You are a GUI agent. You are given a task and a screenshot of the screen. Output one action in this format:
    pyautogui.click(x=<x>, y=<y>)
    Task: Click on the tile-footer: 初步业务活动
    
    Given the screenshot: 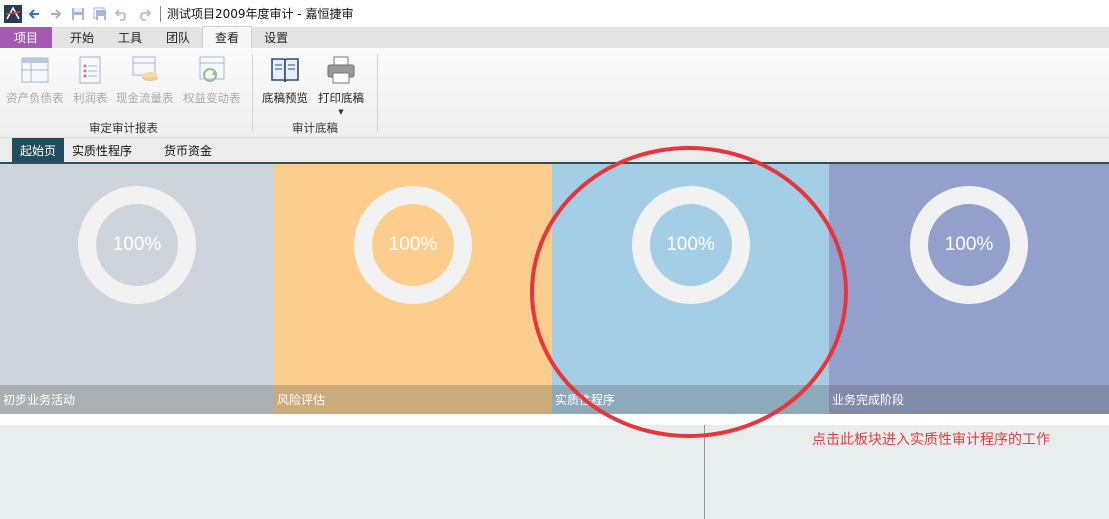 What is the action you would take?
    pyautogui.click(x=137, y=399)
    